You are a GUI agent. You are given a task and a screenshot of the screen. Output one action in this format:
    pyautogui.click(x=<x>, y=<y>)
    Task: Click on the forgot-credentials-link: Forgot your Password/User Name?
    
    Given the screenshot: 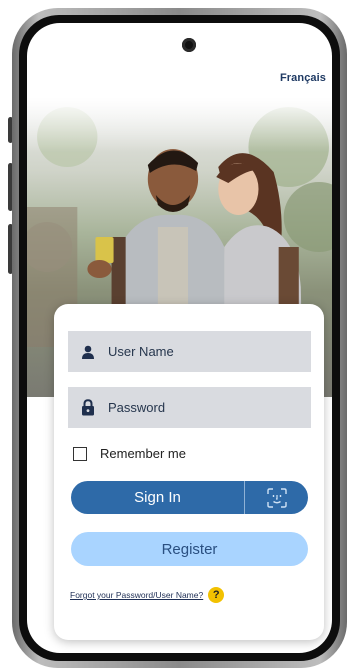 What is the action you would take?
    pyautogui.click(x=136, y=595)
    